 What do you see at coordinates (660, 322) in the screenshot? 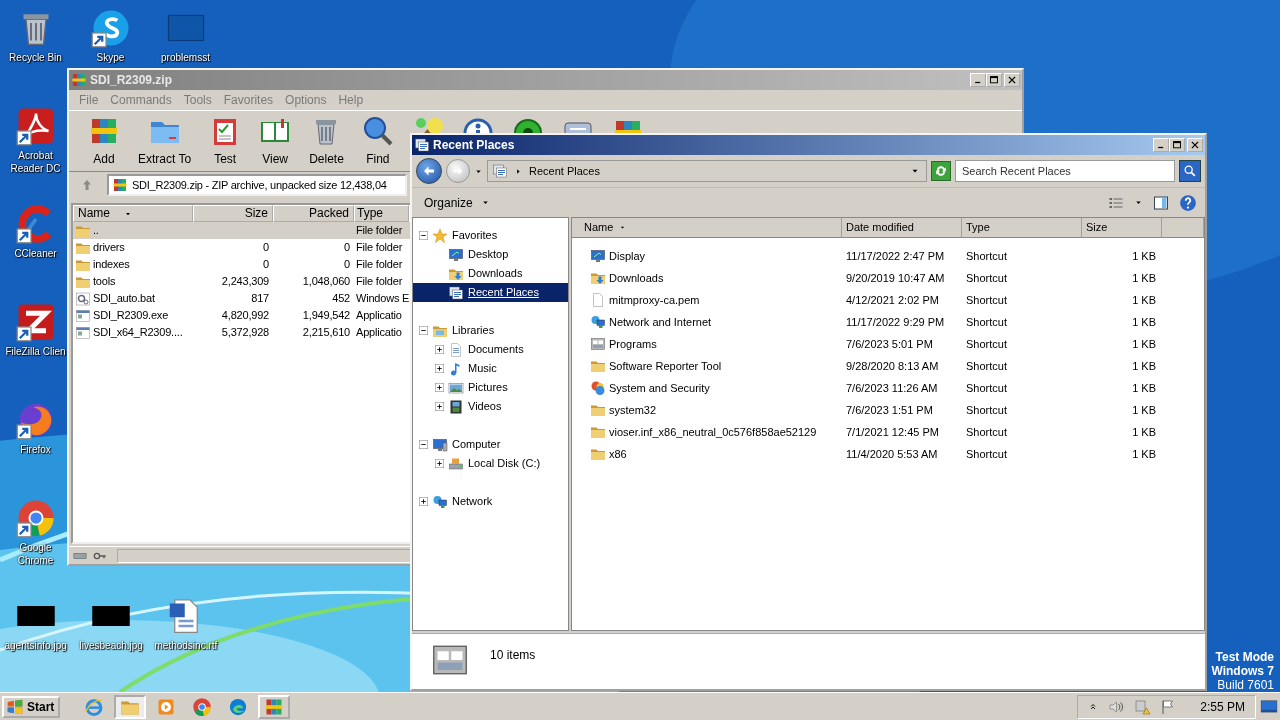
I see `file-name: Network and Internet` at bounding box center [660, 322].